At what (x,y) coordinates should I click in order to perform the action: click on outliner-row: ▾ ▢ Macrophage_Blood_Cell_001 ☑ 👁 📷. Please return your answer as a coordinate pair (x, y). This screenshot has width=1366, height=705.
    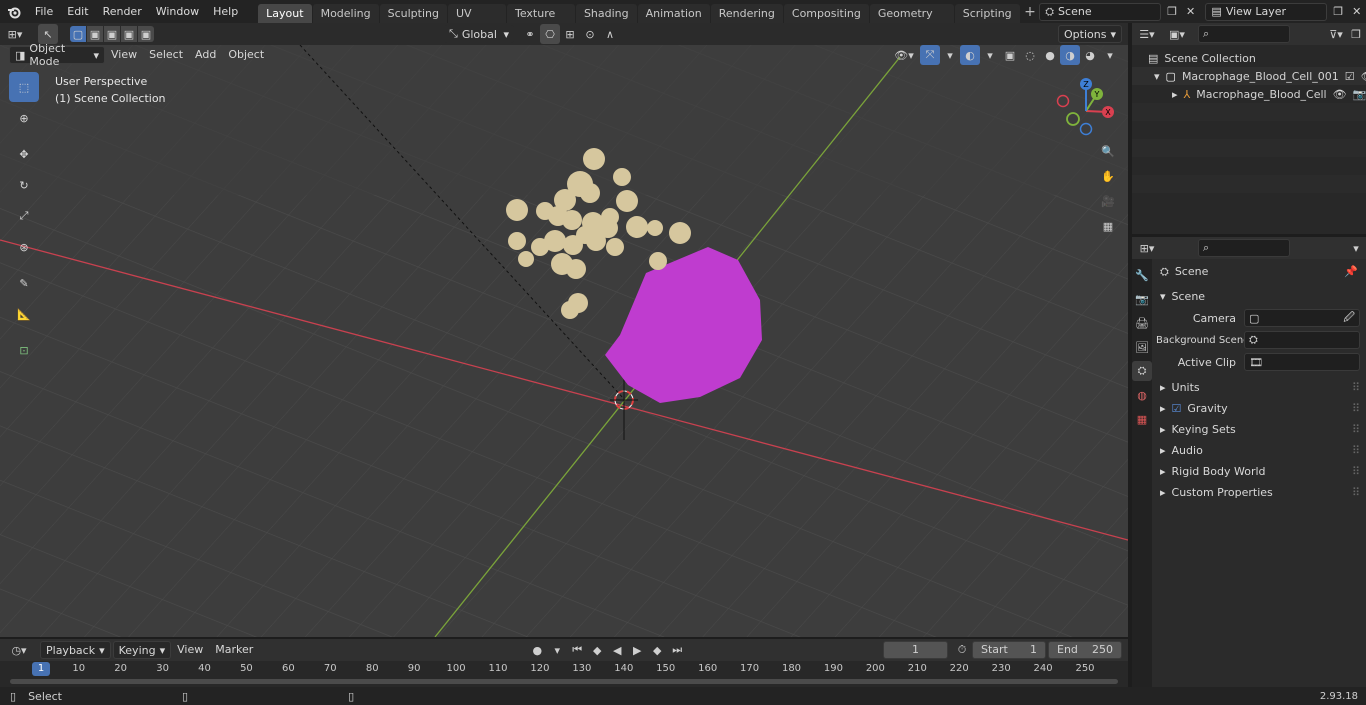
    Looking at the image, I should click on (1249, 76).